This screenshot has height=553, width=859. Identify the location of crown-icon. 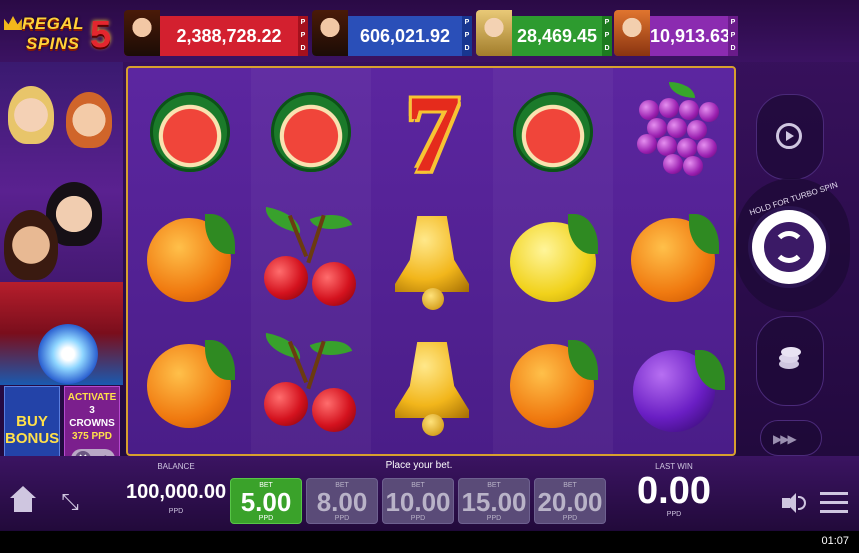
(13, 23).